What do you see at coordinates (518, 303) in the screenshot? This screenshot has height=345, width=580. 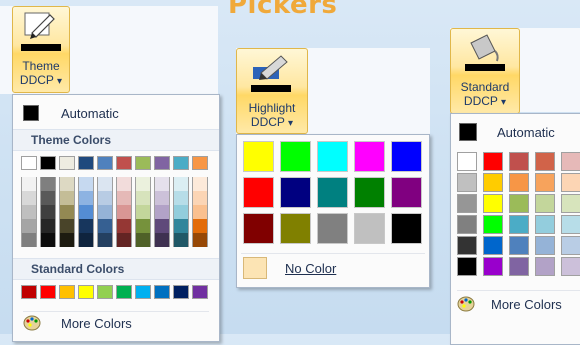 I see `standard-more-colors-option: More Colors` at bounding box center [518, 303].